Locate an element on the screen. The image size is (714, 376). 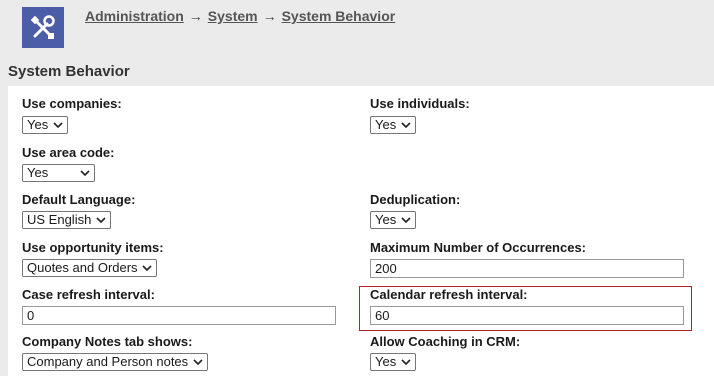
use-area-code-label: Use area code: is located at coordinates (68, 152).